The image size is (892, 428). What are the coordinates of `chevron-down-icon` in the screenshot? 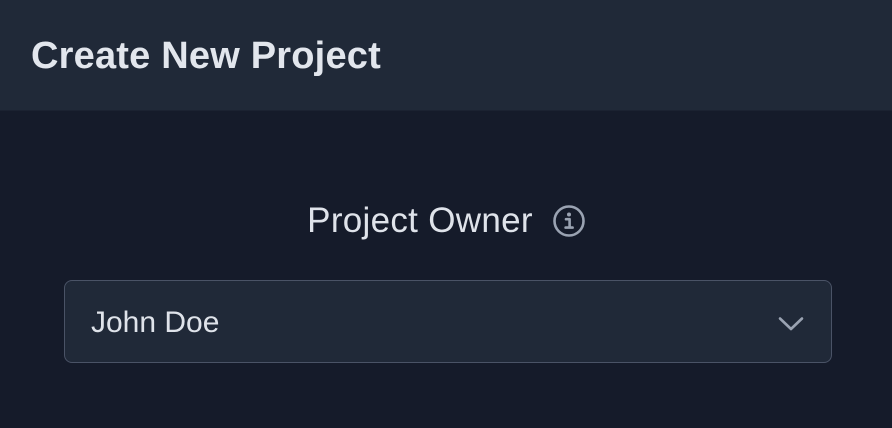 It's located at (791, 323).